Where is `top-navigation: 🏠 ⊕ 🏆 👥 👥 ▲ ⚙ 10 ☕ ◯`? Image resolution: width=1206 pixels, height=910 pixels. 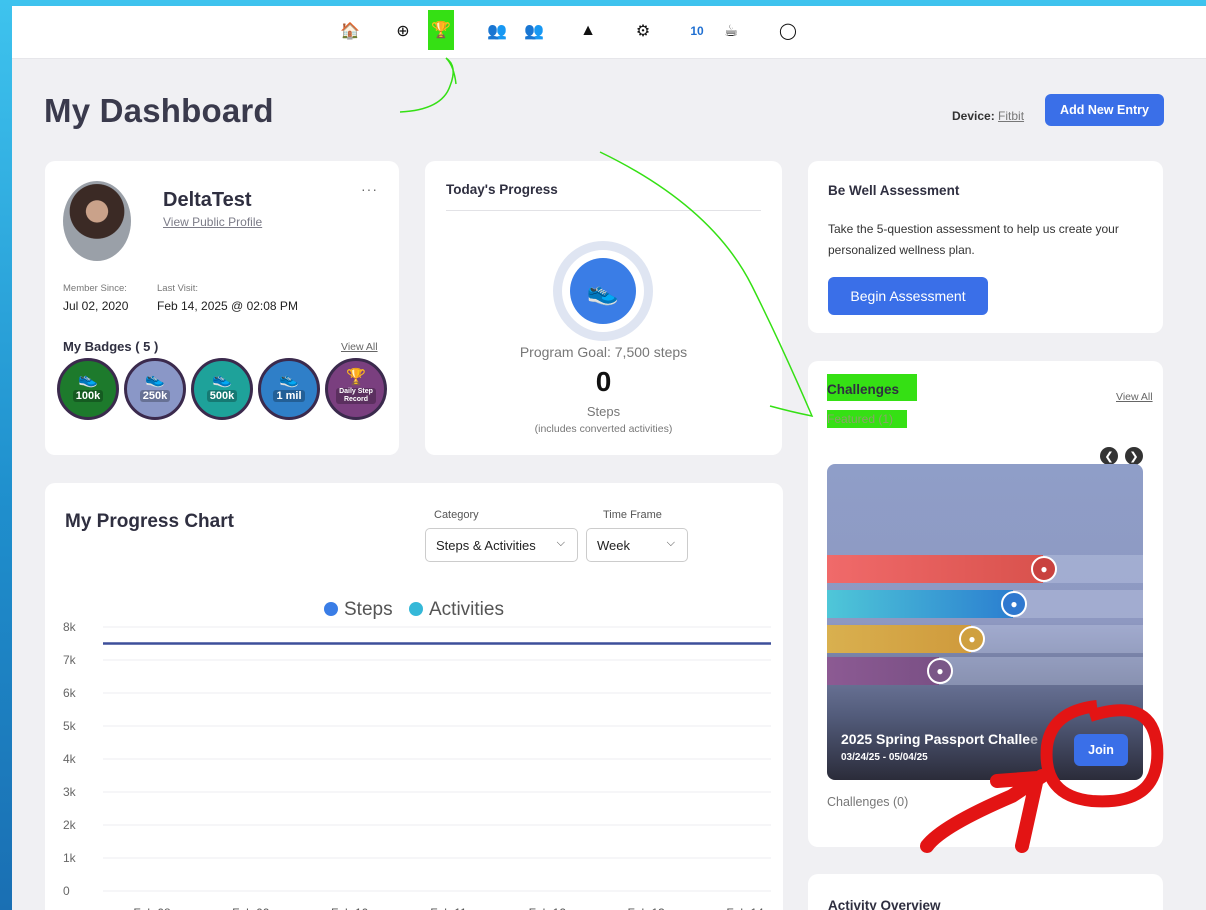 top-navigation: 🏠 ⊕ 🏆 👥 👥 ▲ ⚙ 10 ☕ ◯ is located at coordinates (609, 32).